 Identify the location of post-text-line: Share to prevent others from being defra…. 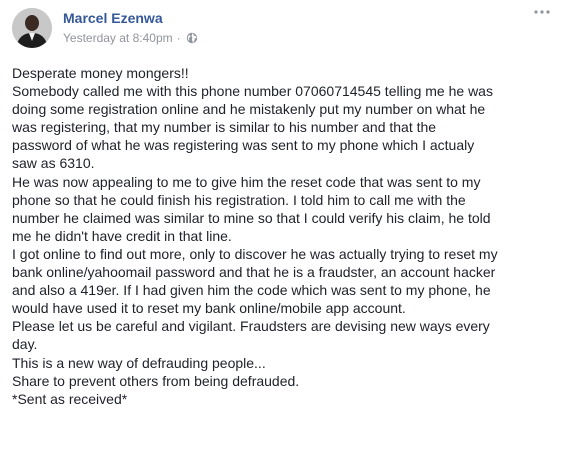
(156, 380).